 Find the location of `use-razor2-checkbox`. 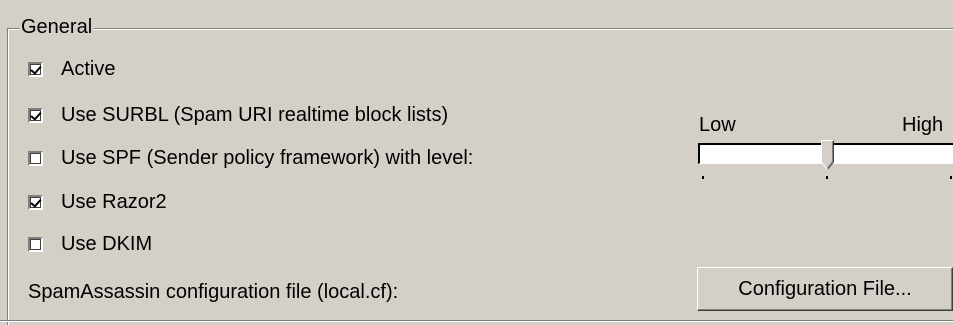

use-razor2-checkbox is located at coordinates (35, 202).